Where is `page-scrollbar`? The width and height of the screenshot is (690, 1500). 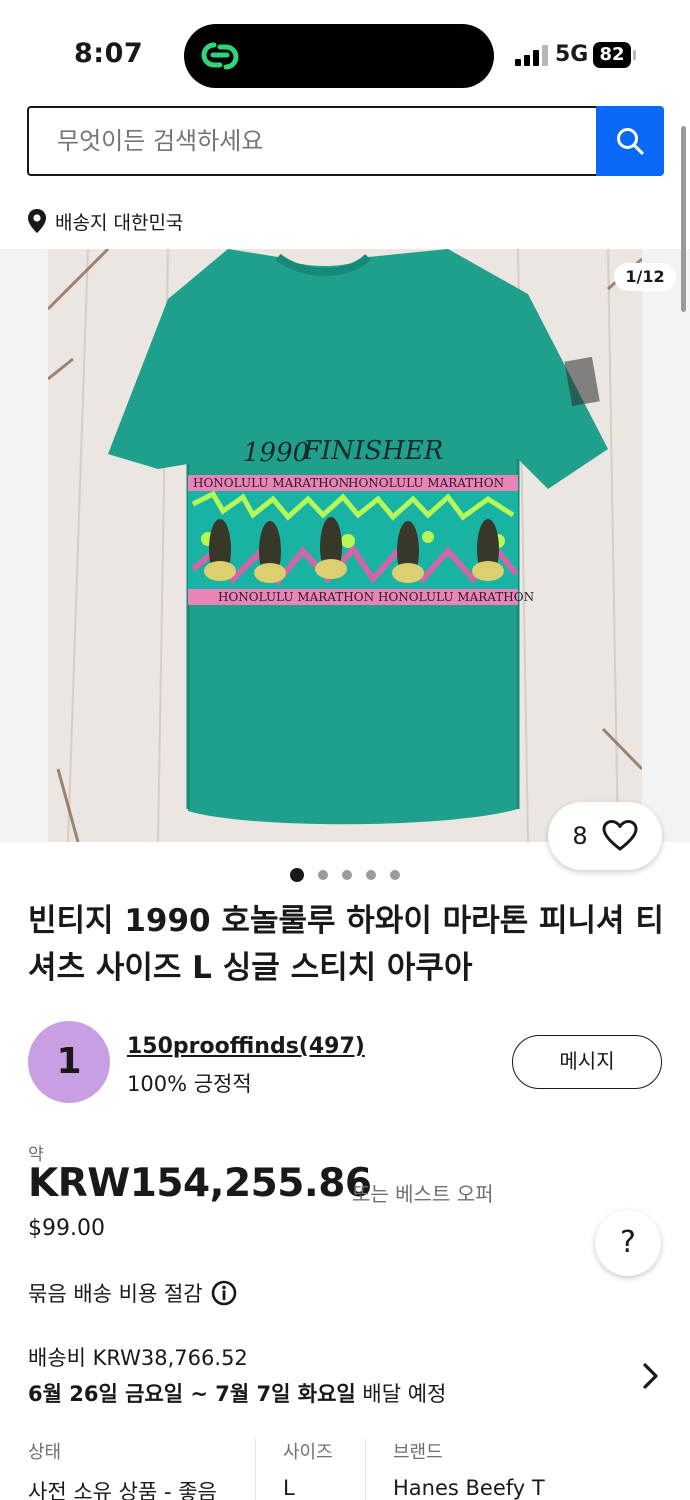
page-scrollbar is located at coordinates (683, 219).